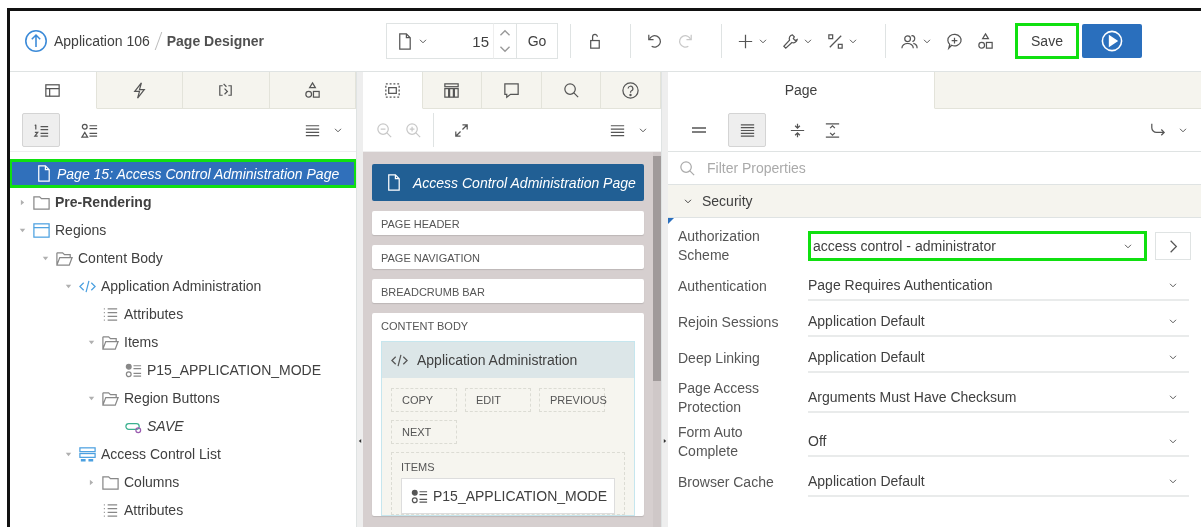 This screenshot has height=527, width=1201. What do you see at coordinates (934, 201) in the screenshot?
I see `group-header: Security` at bounding box center [934, 201].